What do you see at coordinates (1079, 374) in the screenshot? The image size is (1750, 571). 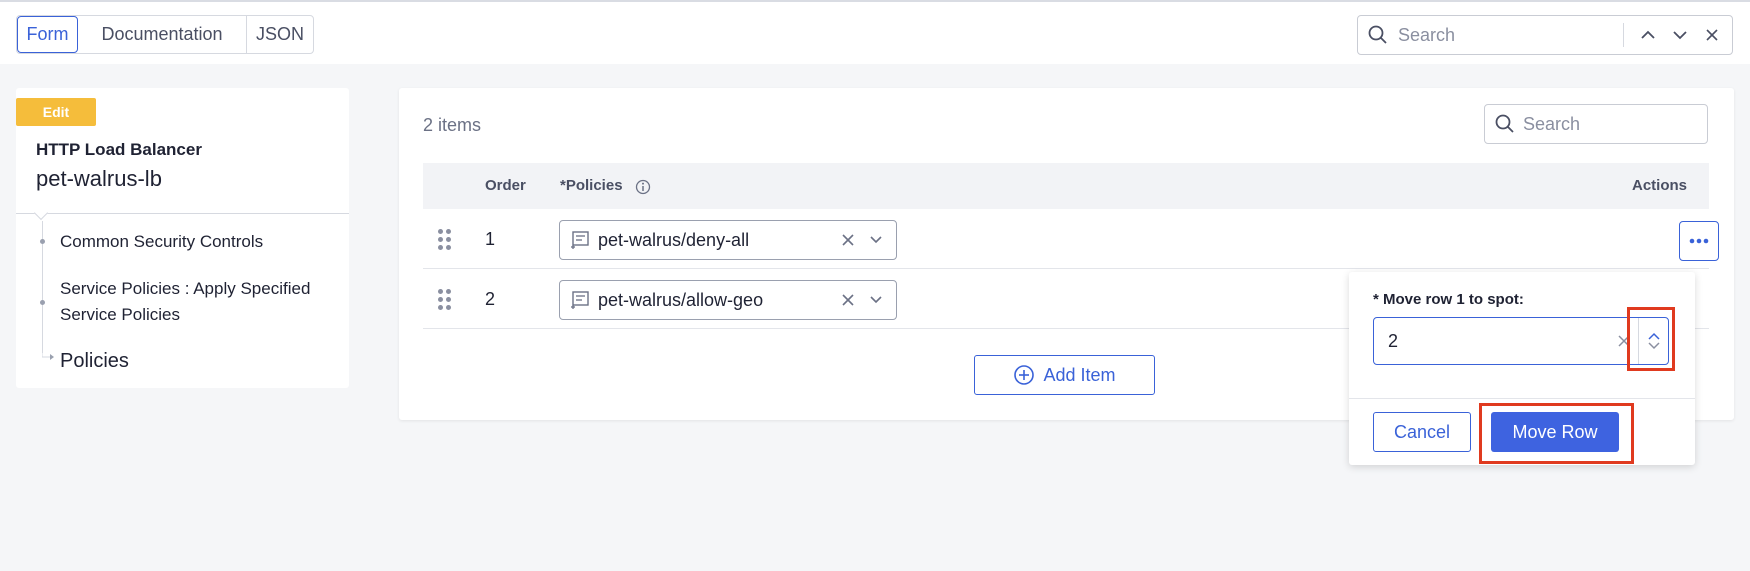 I see `add-item-label: Add Item` at bounding box center [1079, 374].